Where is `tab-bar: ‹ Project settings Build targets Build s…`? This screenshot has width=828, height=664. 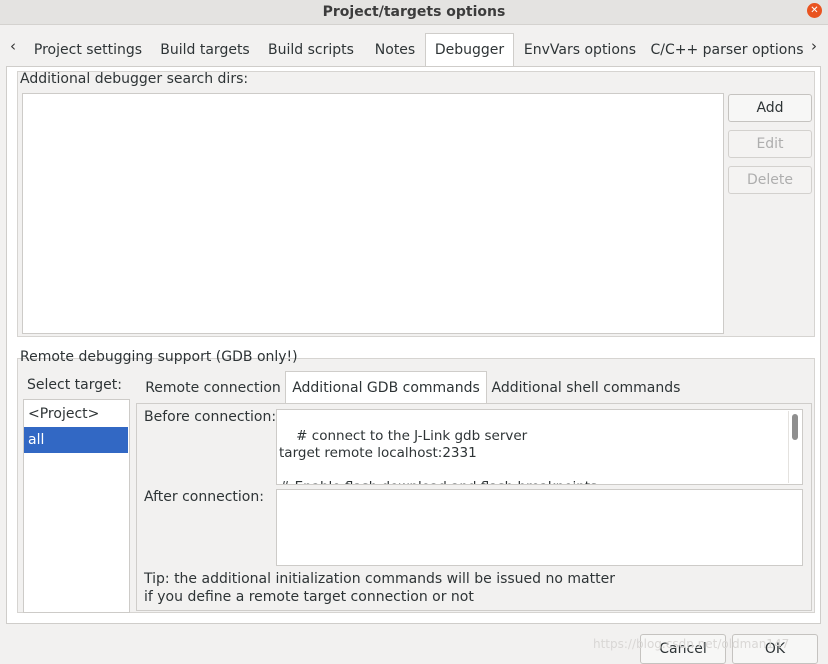 tab-bar: ‹ Project settings Build targets Build s… is located at coordinates (414, 49).